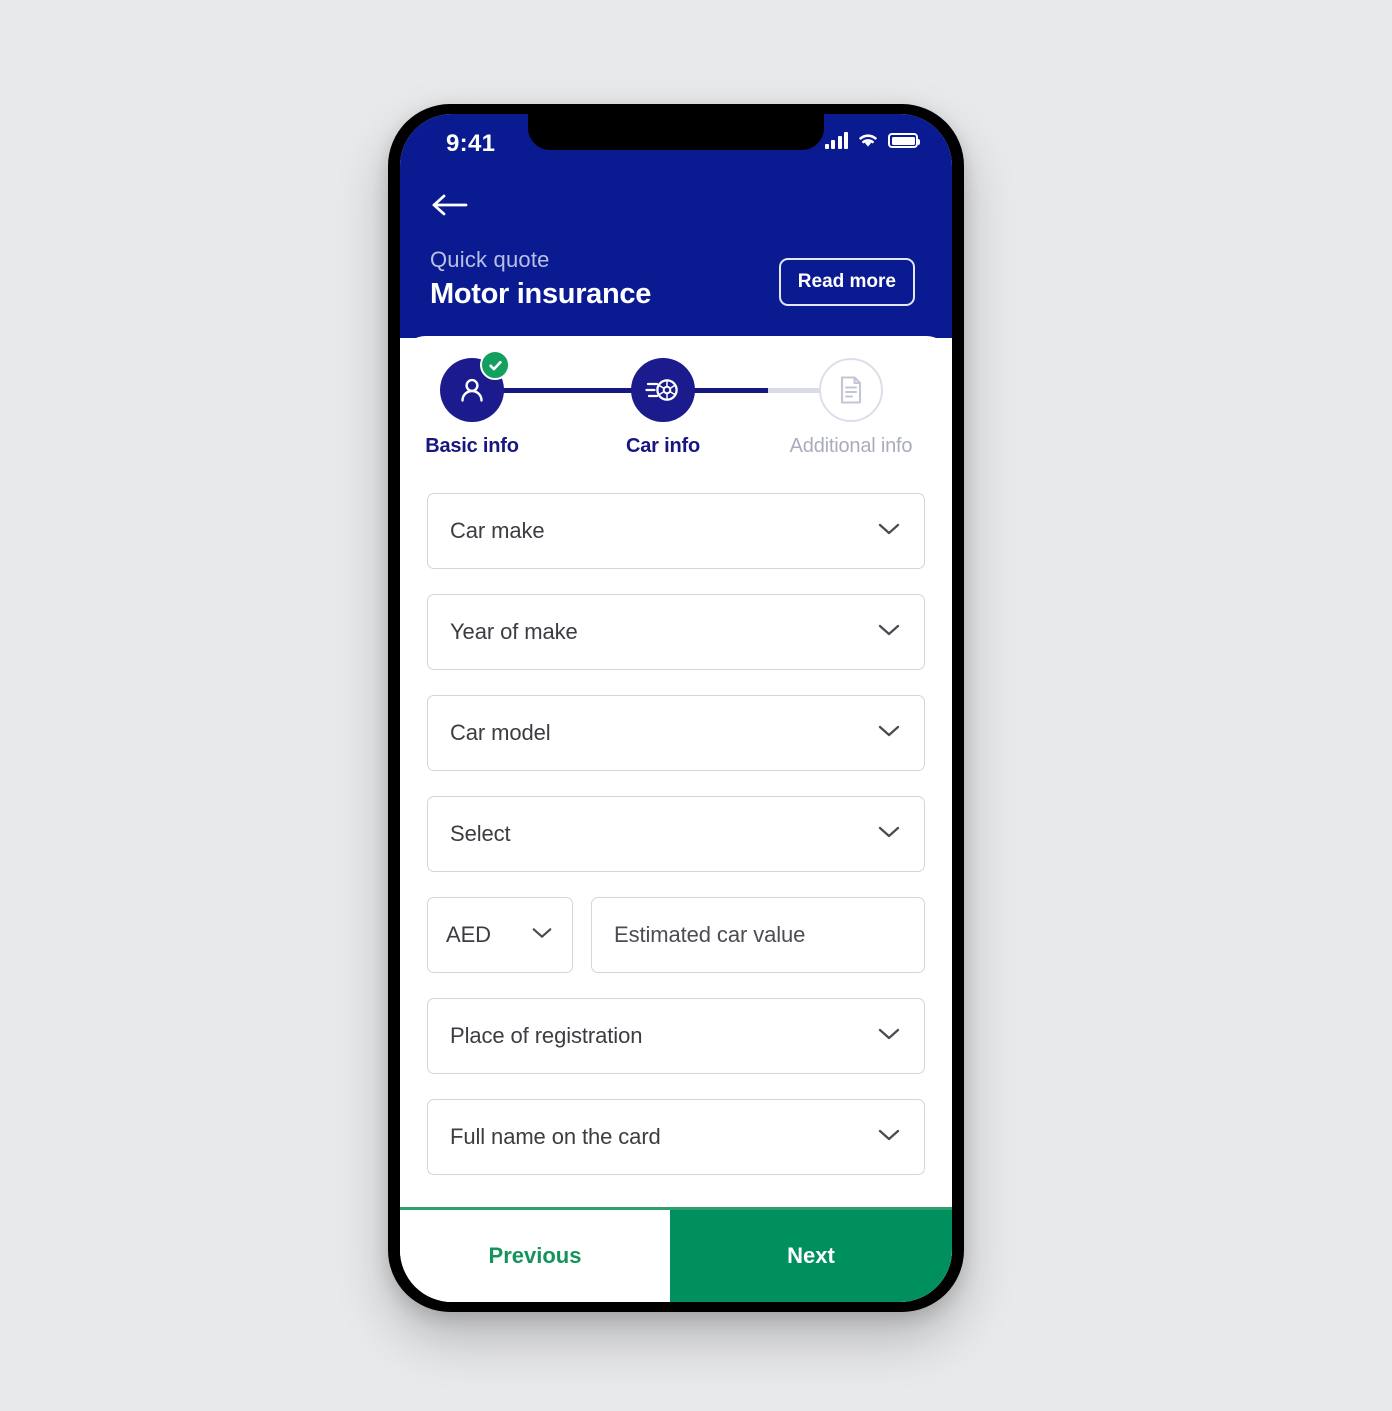  I want to click on estimated-car-value-input: Estimated car value, so click(758, 935).